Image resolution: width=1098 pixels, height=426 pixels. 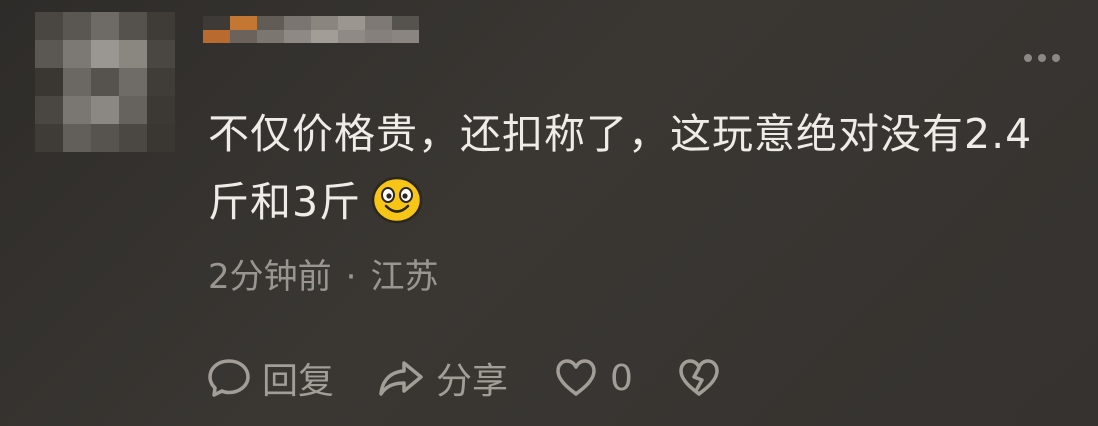 What do you see at coordinates (397, 200) in the screenshot?
I see `smiling-face-emoji` at bounding box center [397, 200].